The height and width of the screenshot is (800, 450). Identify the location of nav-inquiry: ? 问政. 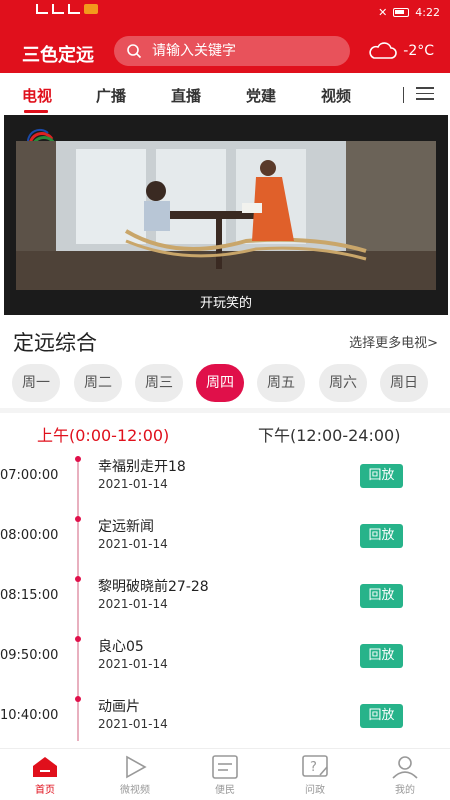
(315, 775).